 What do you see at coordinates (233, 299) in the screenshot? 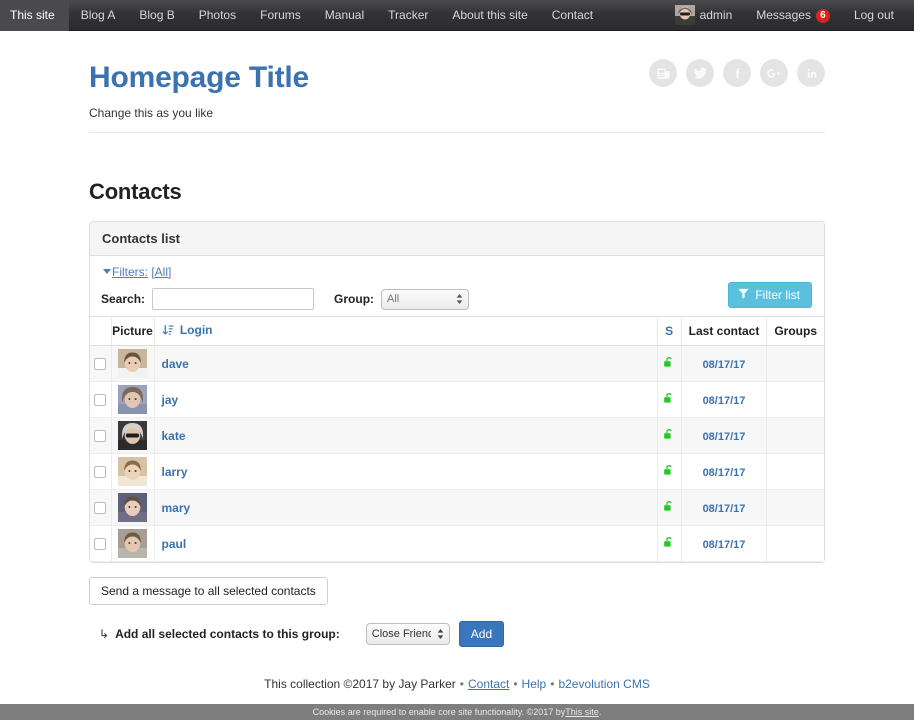
I see `search-input` at bounding box center [233, 299].